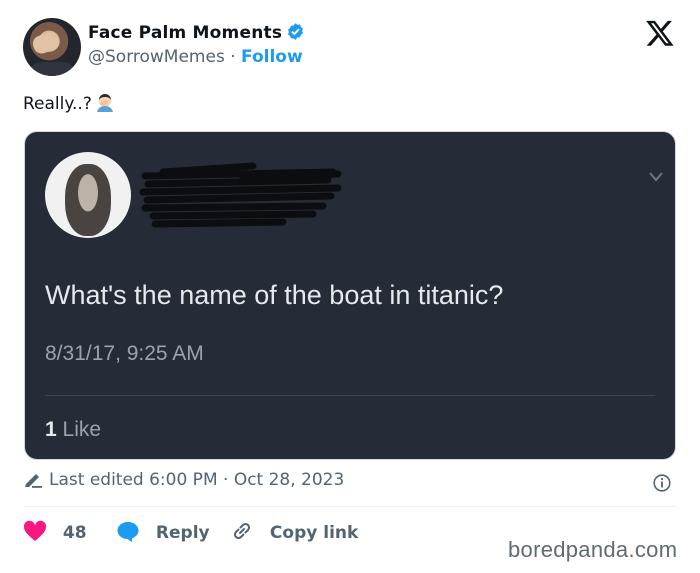 This screenshot has width=700, height=573. What do you see at coordinates (128, 532) in the screenshot?
I see `reply-icon` at bounding box center [128, 532].